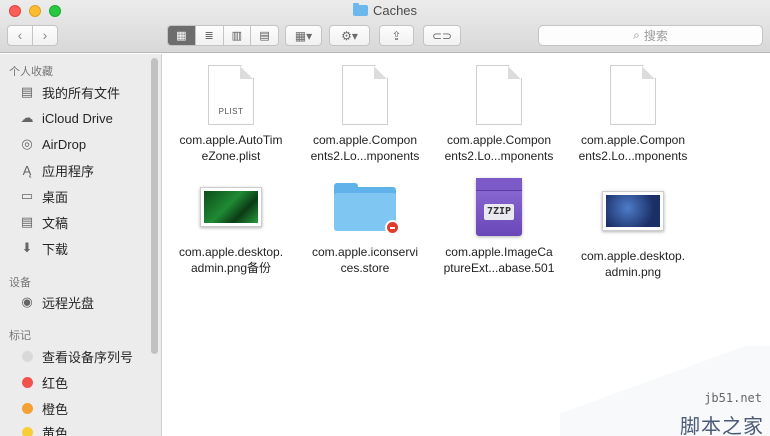  I want to click on applications-icon: Ą, so click(27, 170).